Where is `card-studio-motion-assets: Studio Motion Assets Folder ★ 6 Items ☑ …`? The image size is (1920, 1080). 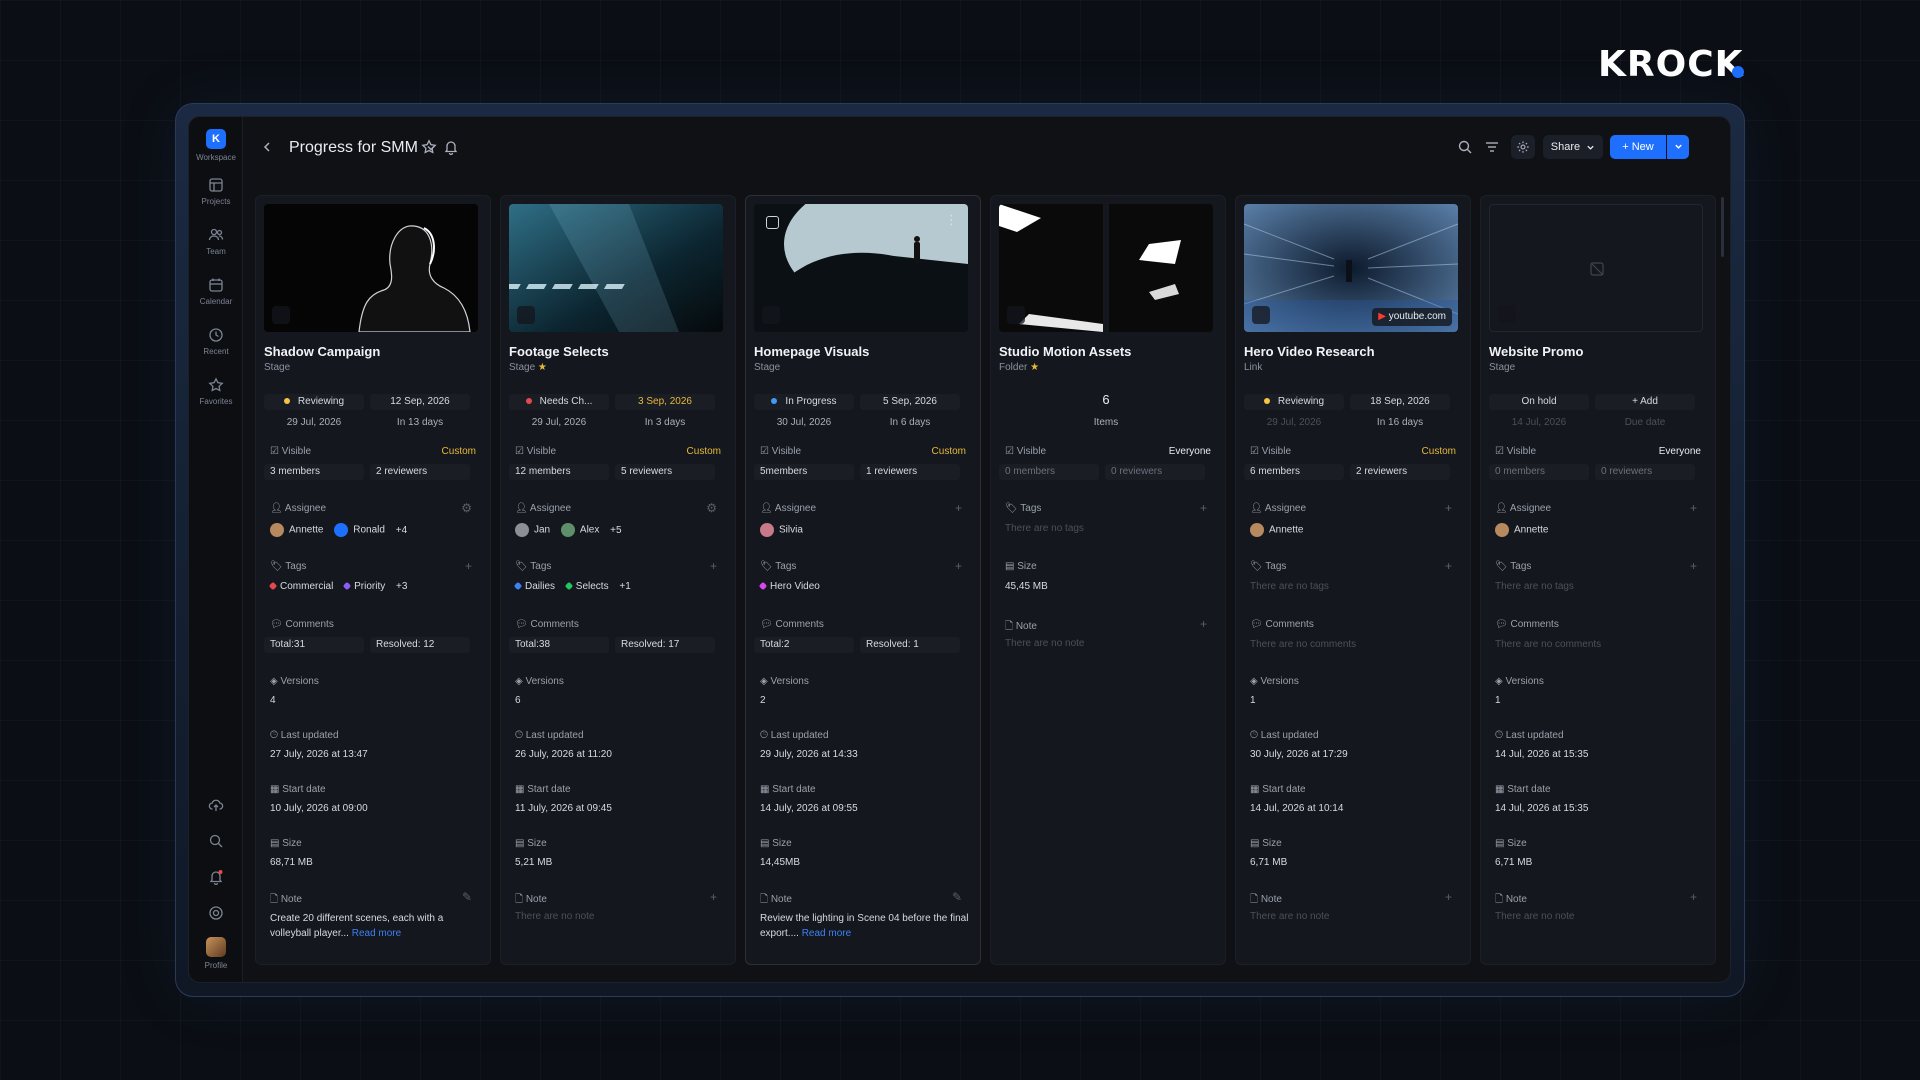 card-studio-motion-assets: Studio Motion Assets Folder ★ 6 Items ☑ … is located at coordinates (1108, 580).